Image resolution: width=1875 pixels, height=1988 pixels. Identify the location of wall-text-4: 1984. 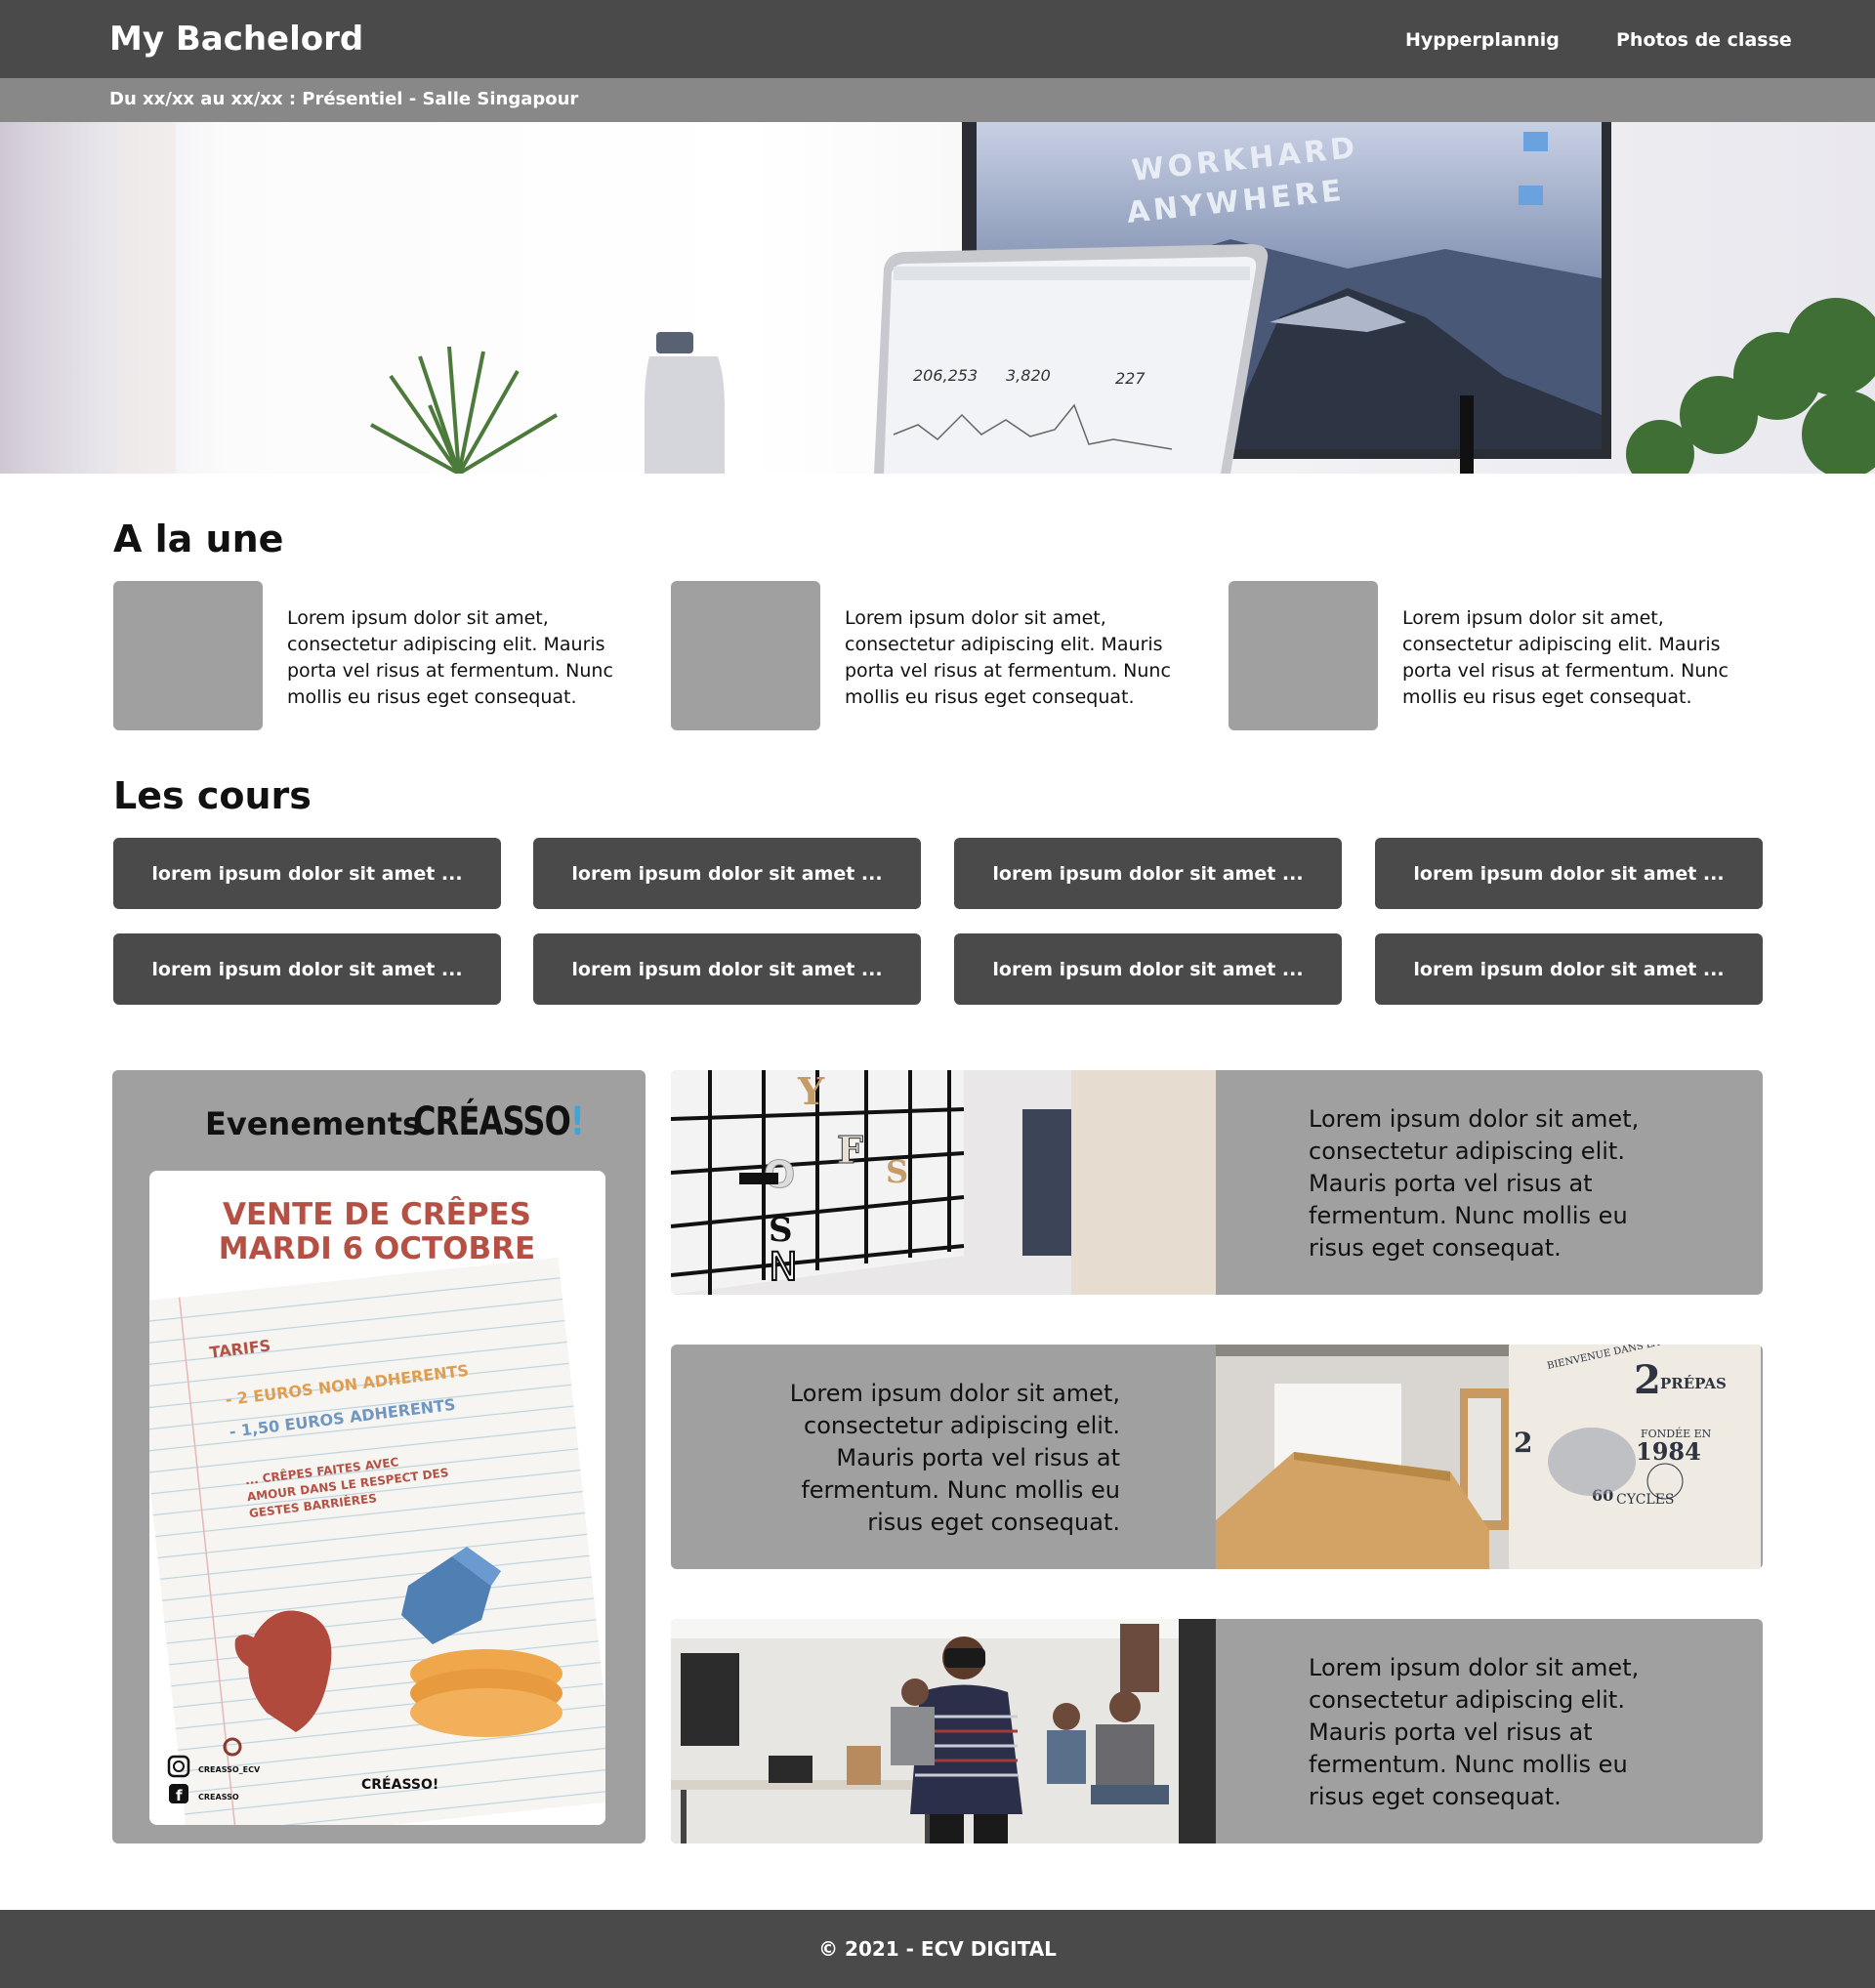
(1668, 1451).